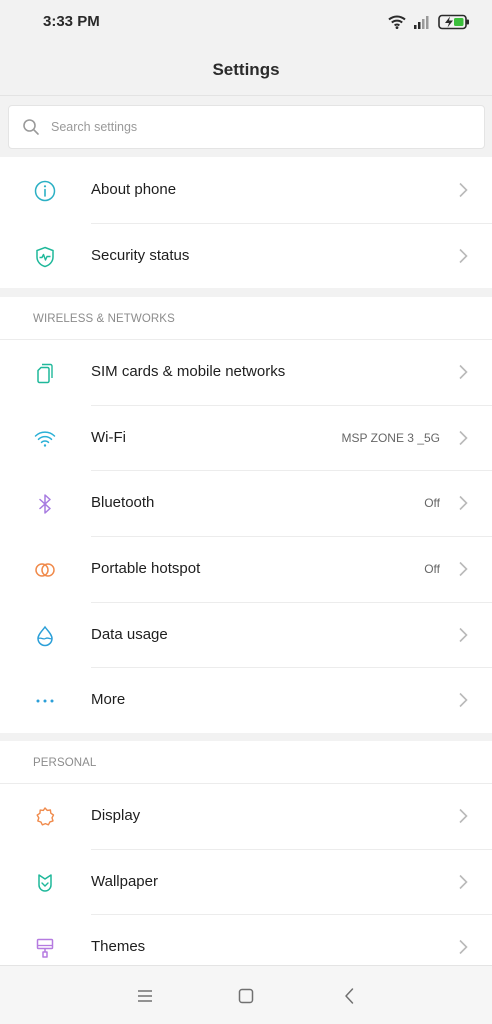 The image size is (492, 1024). Describe the element at coordinates (246, 762) in the screenshot. I see `section-header: PERSONAL` at that location.